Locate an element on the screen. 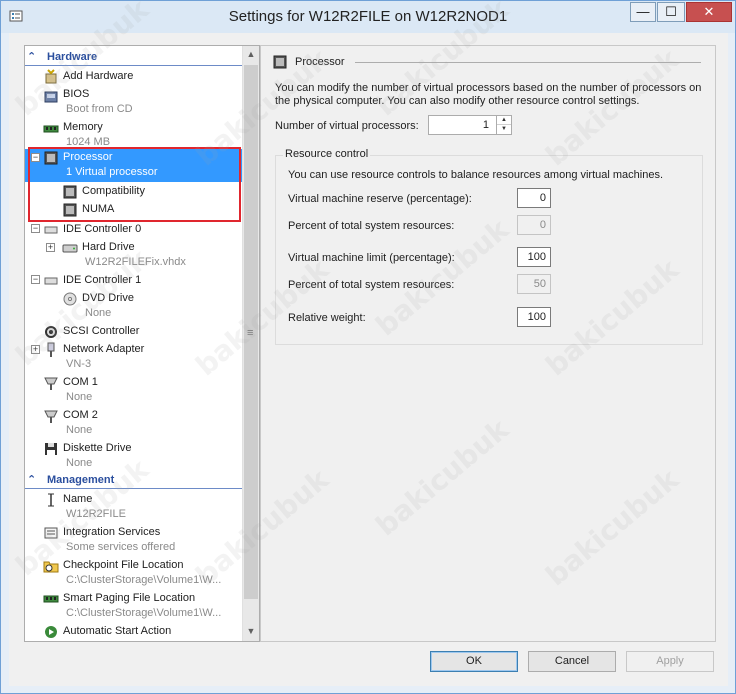  tree-item-bios: BIOS Boot from CD is located at coordinates (134, 102).